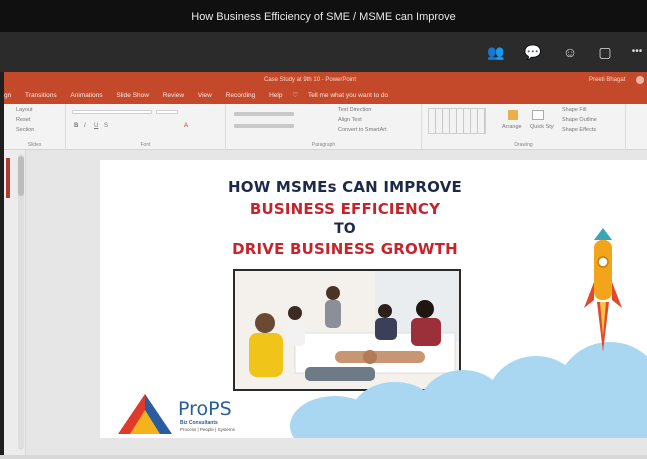  What do you see at coordinates (354, 110) in the screenshot?
I see `text-direction-button: Text Direction` at bounding box center [354, 110].